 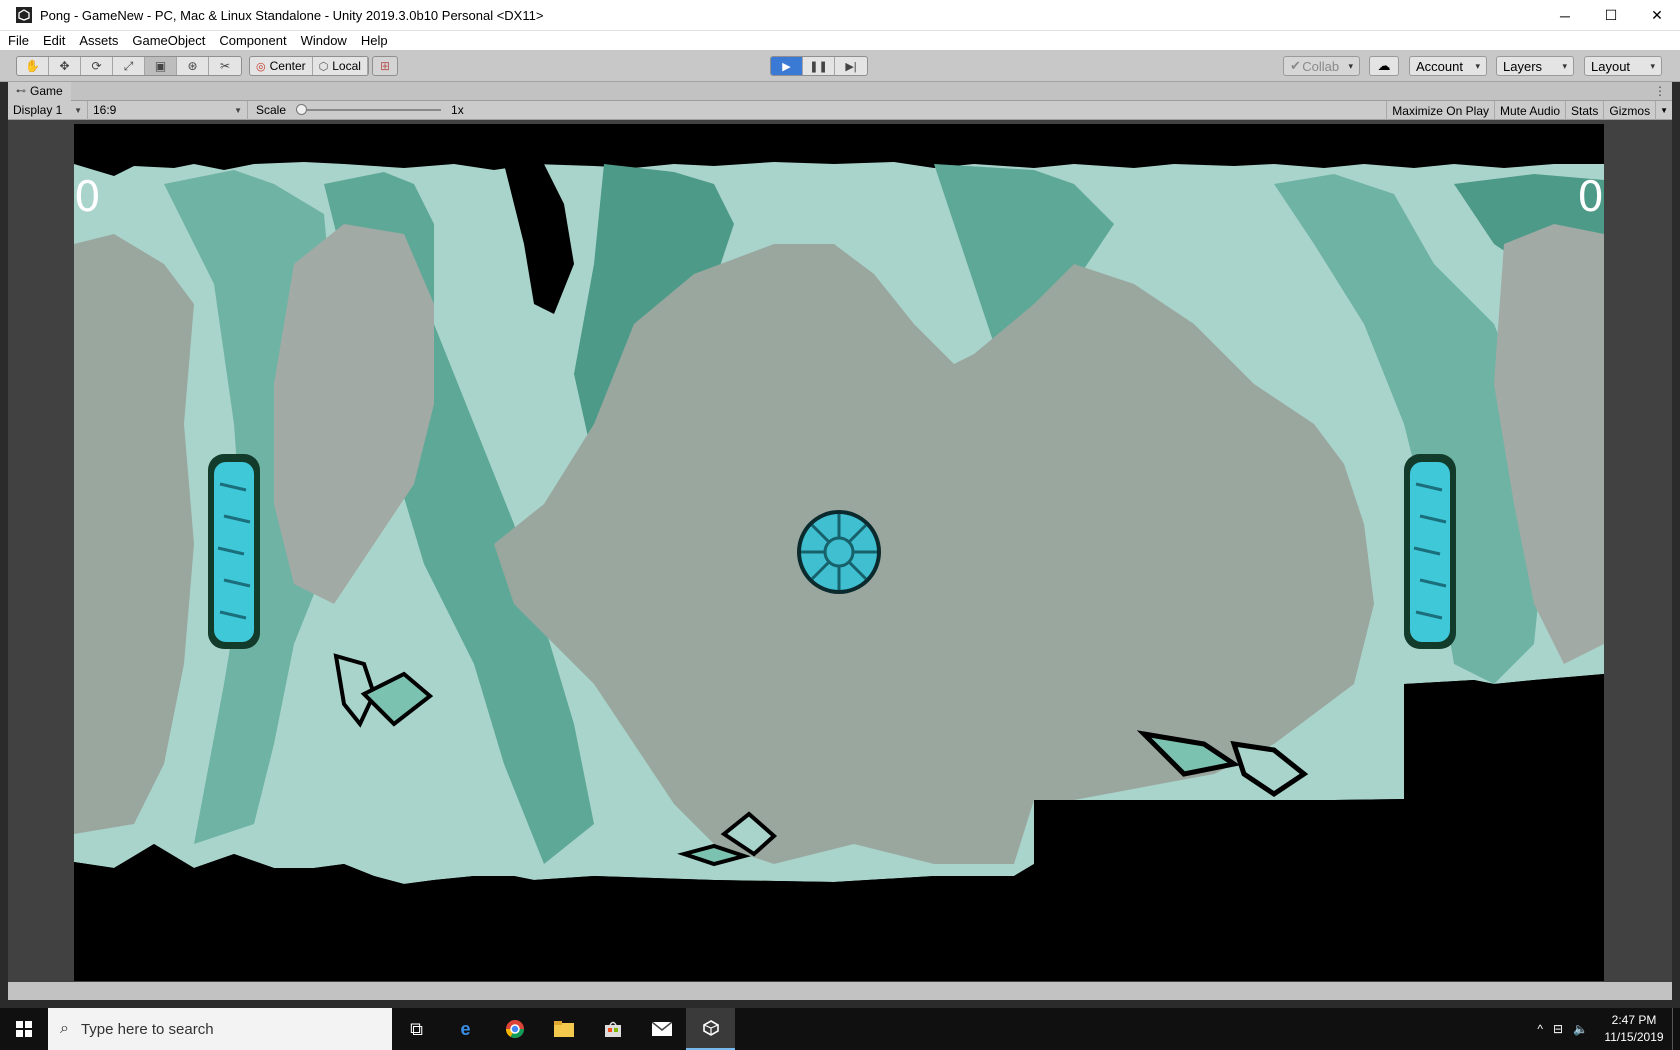 What do you see at coordinates (1634, 1037) in the screenshot?
I see `clock-date: 11/15/2019` at bounding box center [1634, 1037].